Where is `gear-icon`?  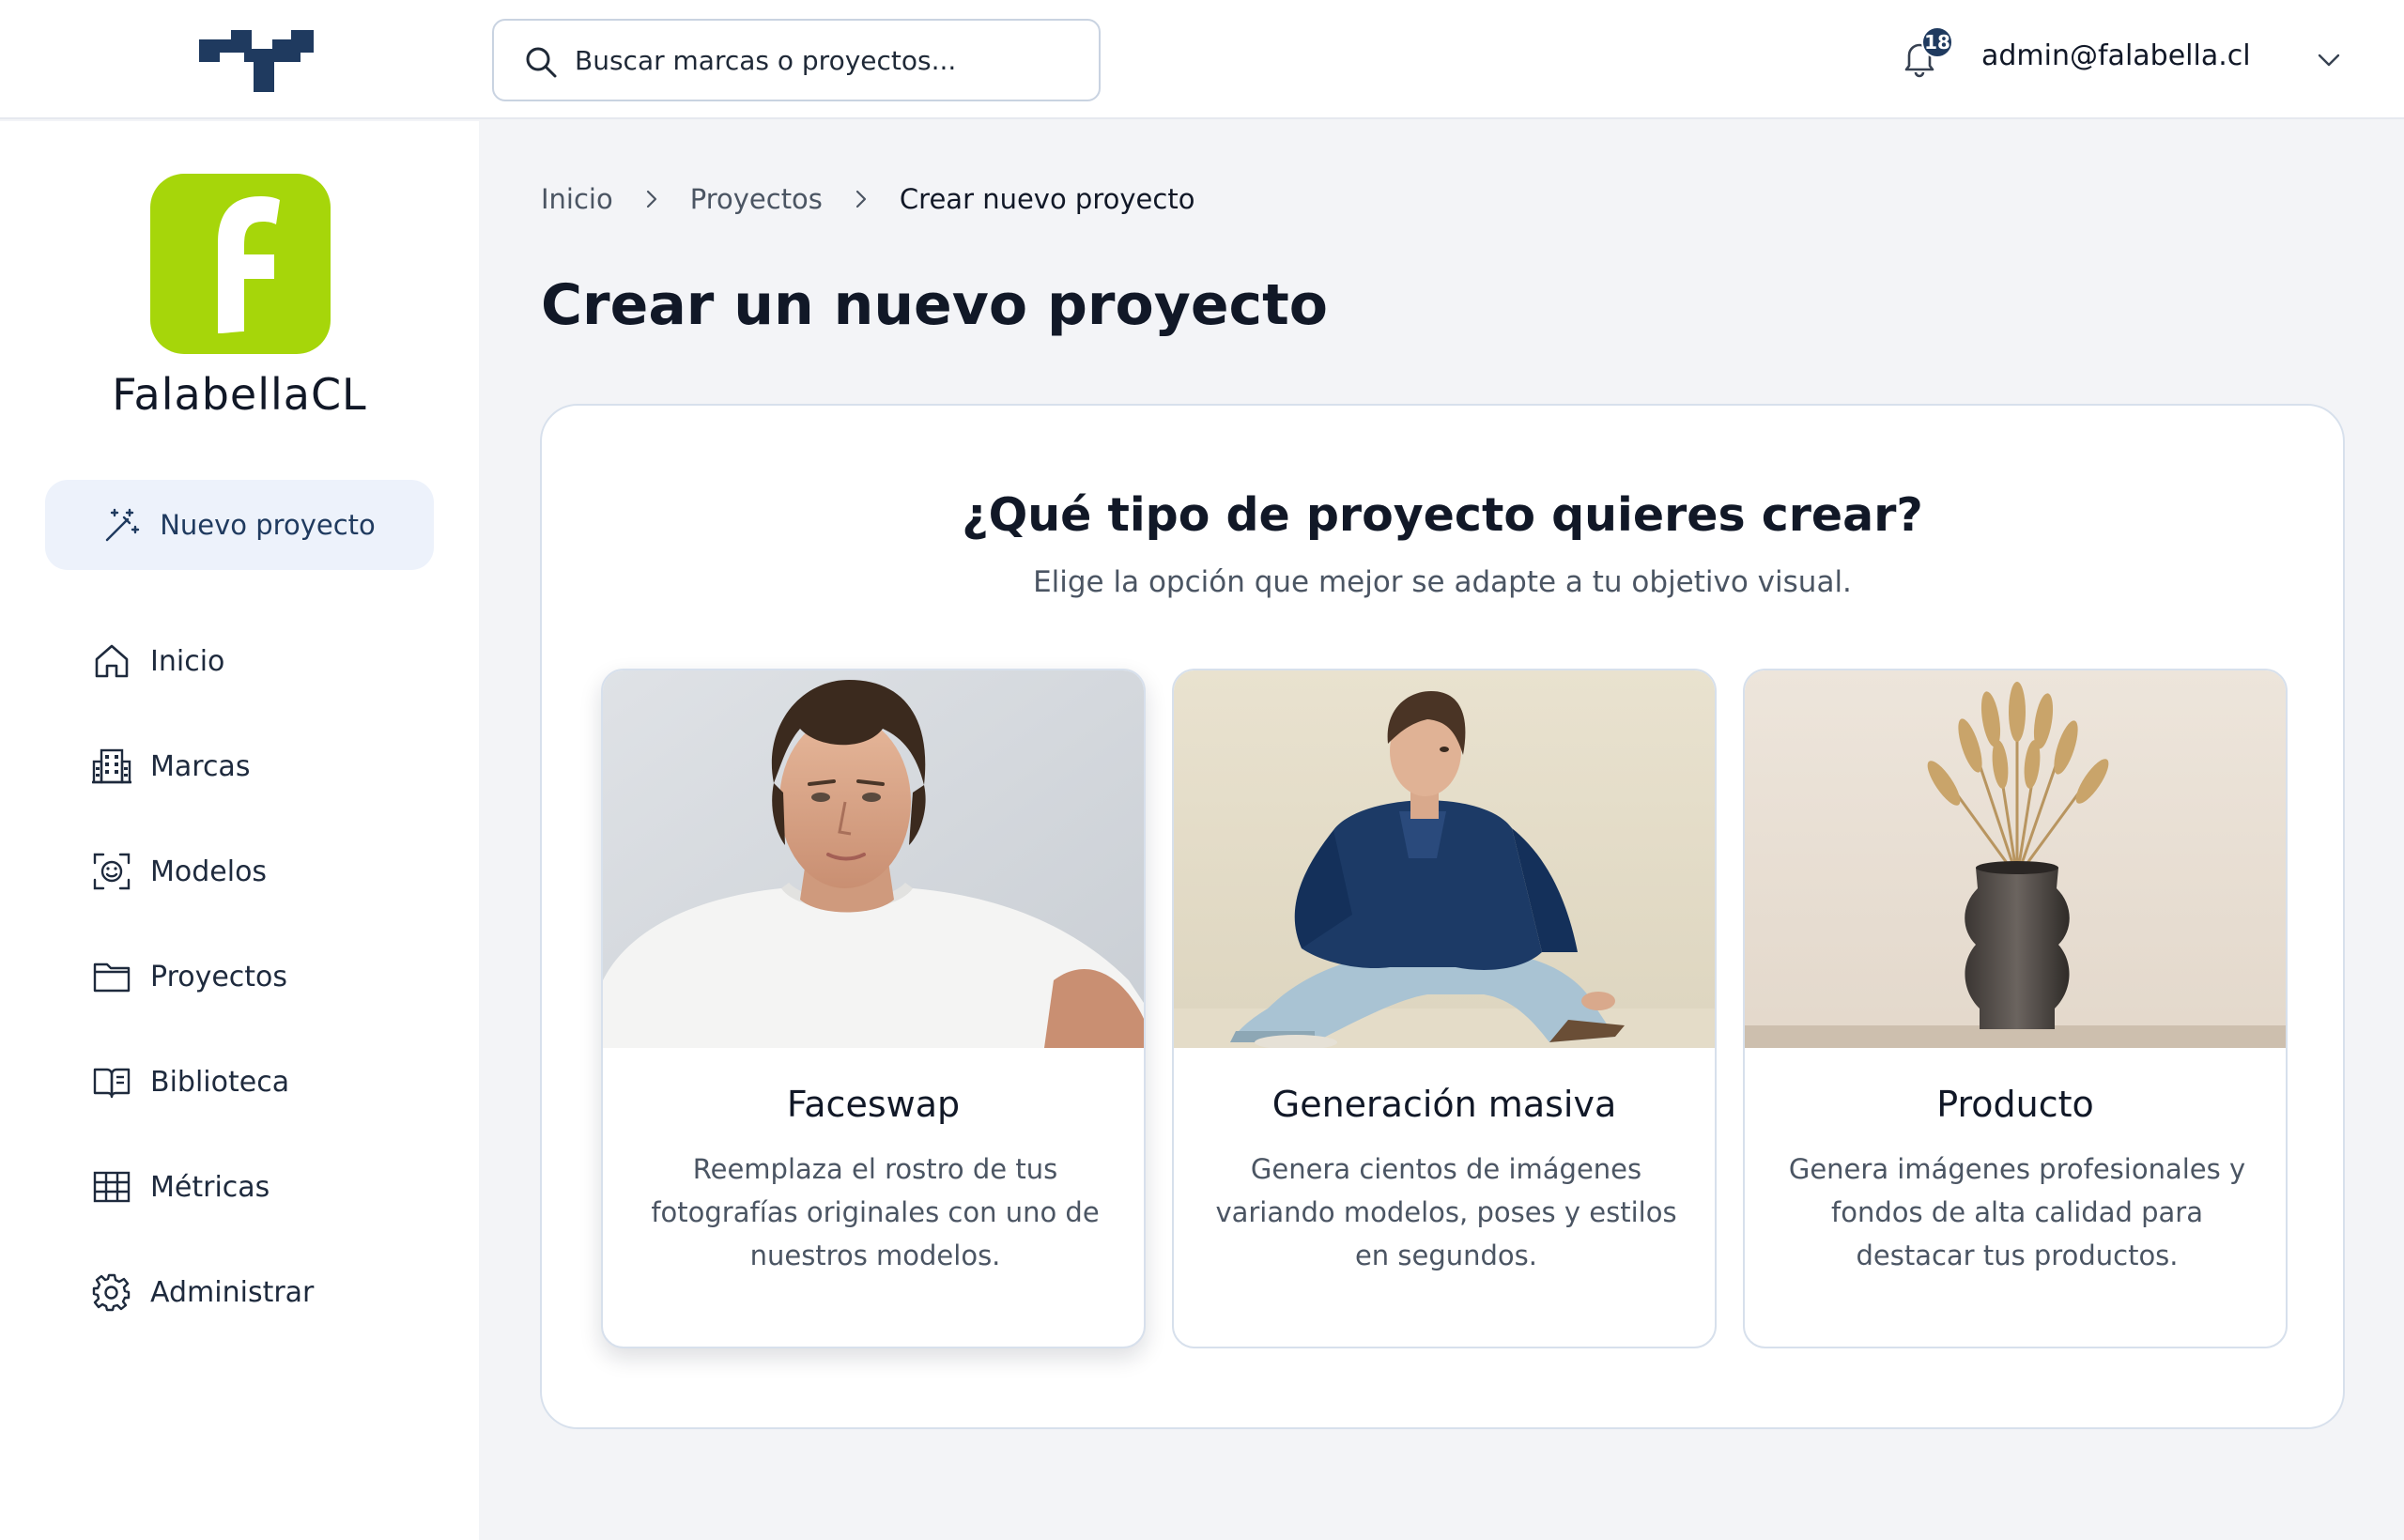
gear-icon is located at coordinates (111, 1292).